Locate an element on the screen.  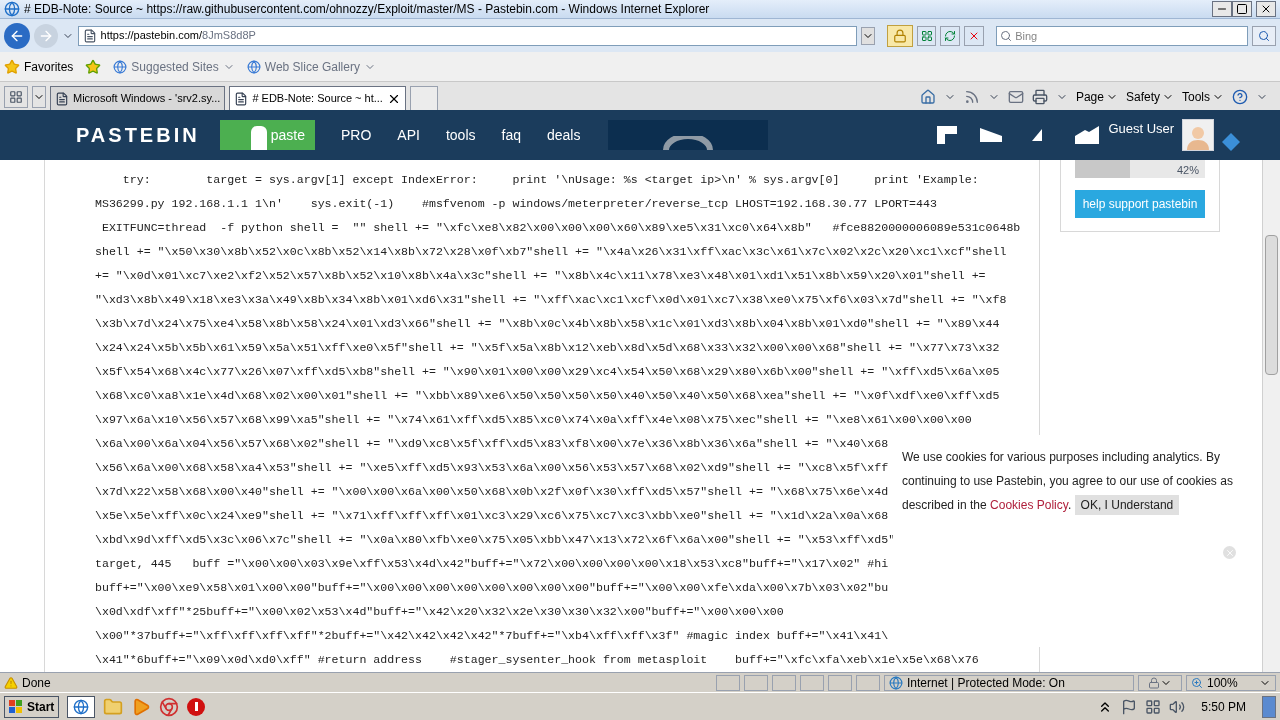
speaker-icon is located at coordinates (1177, 706).